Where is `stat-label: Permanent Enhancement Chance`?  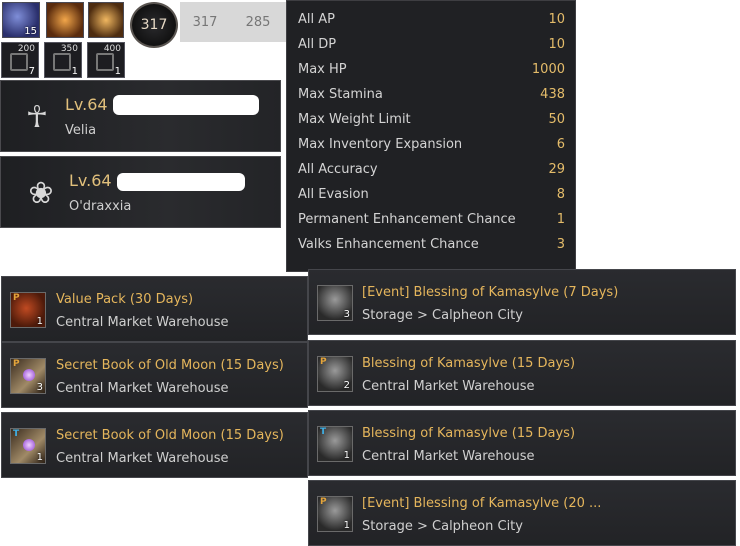
stat-label: Permanent Enhancement Chance is located at coordinates (407, 219).